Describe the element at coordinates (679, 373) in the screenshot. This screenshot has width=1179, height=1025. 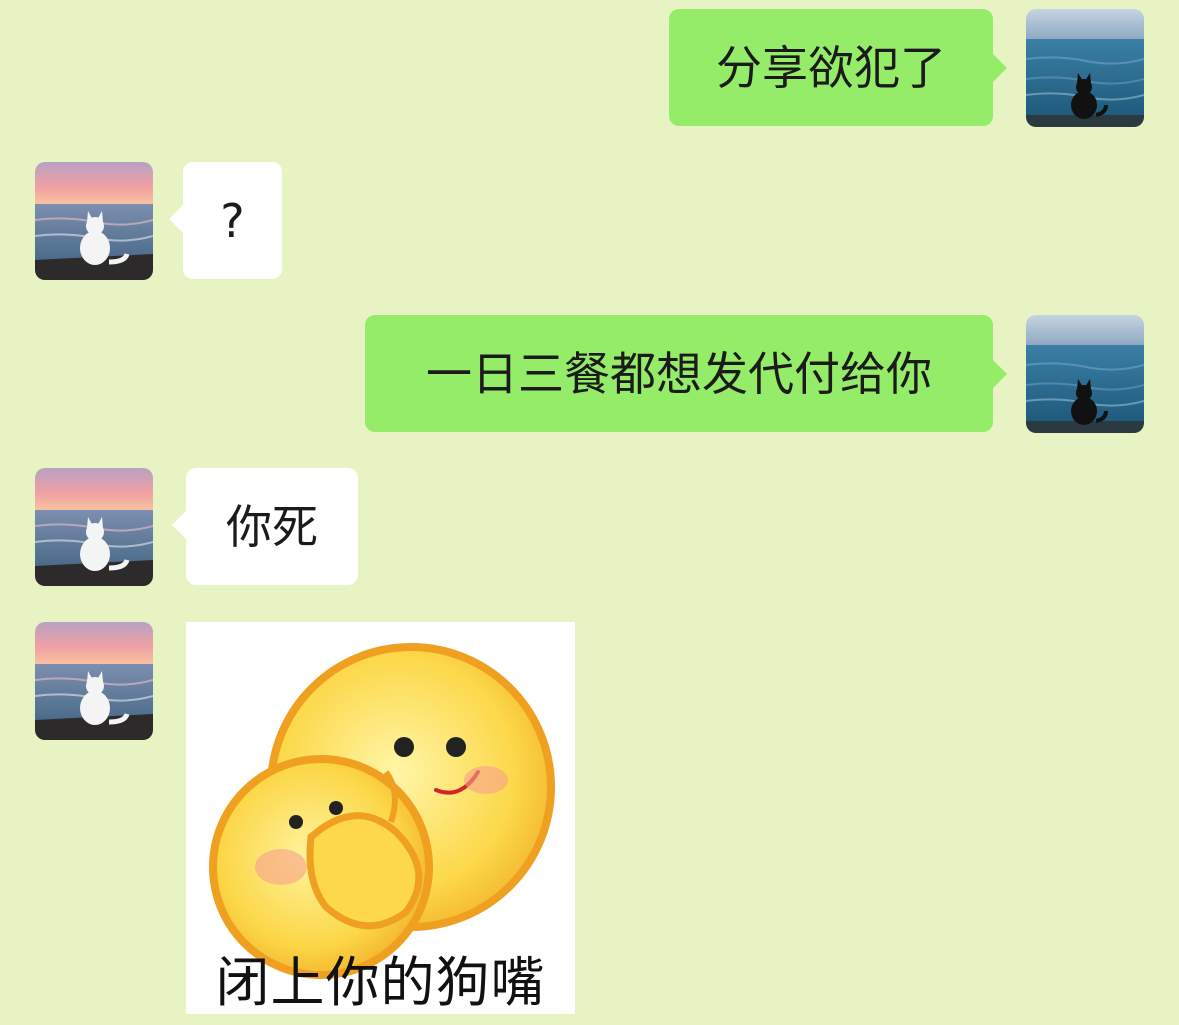
I see `message-text: 一日三餐都想发代付给你` at that location.